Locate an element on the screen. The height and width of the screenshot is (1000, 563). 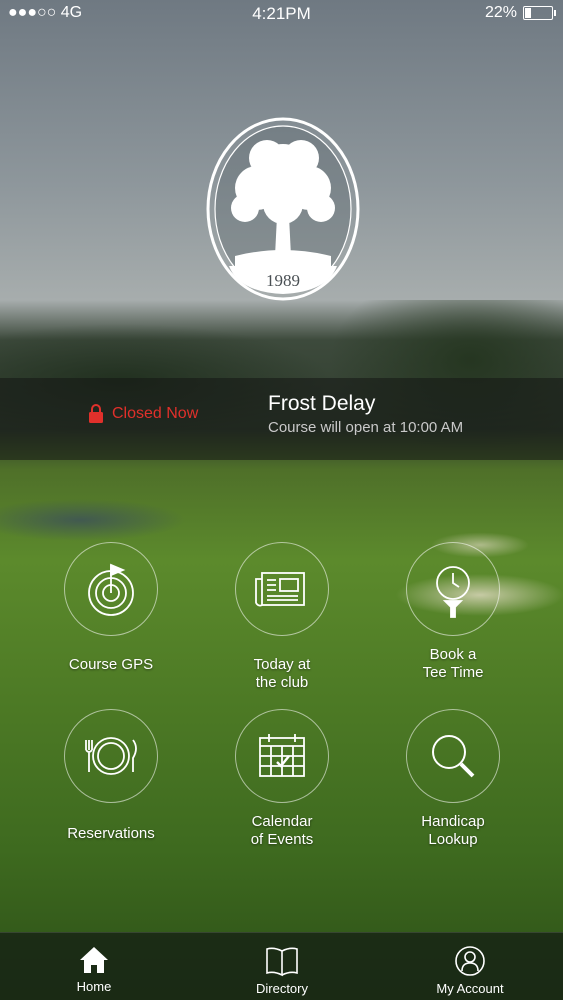
handicap-lookup-label: Handicap Lookup is located at coordinates (453, 830).